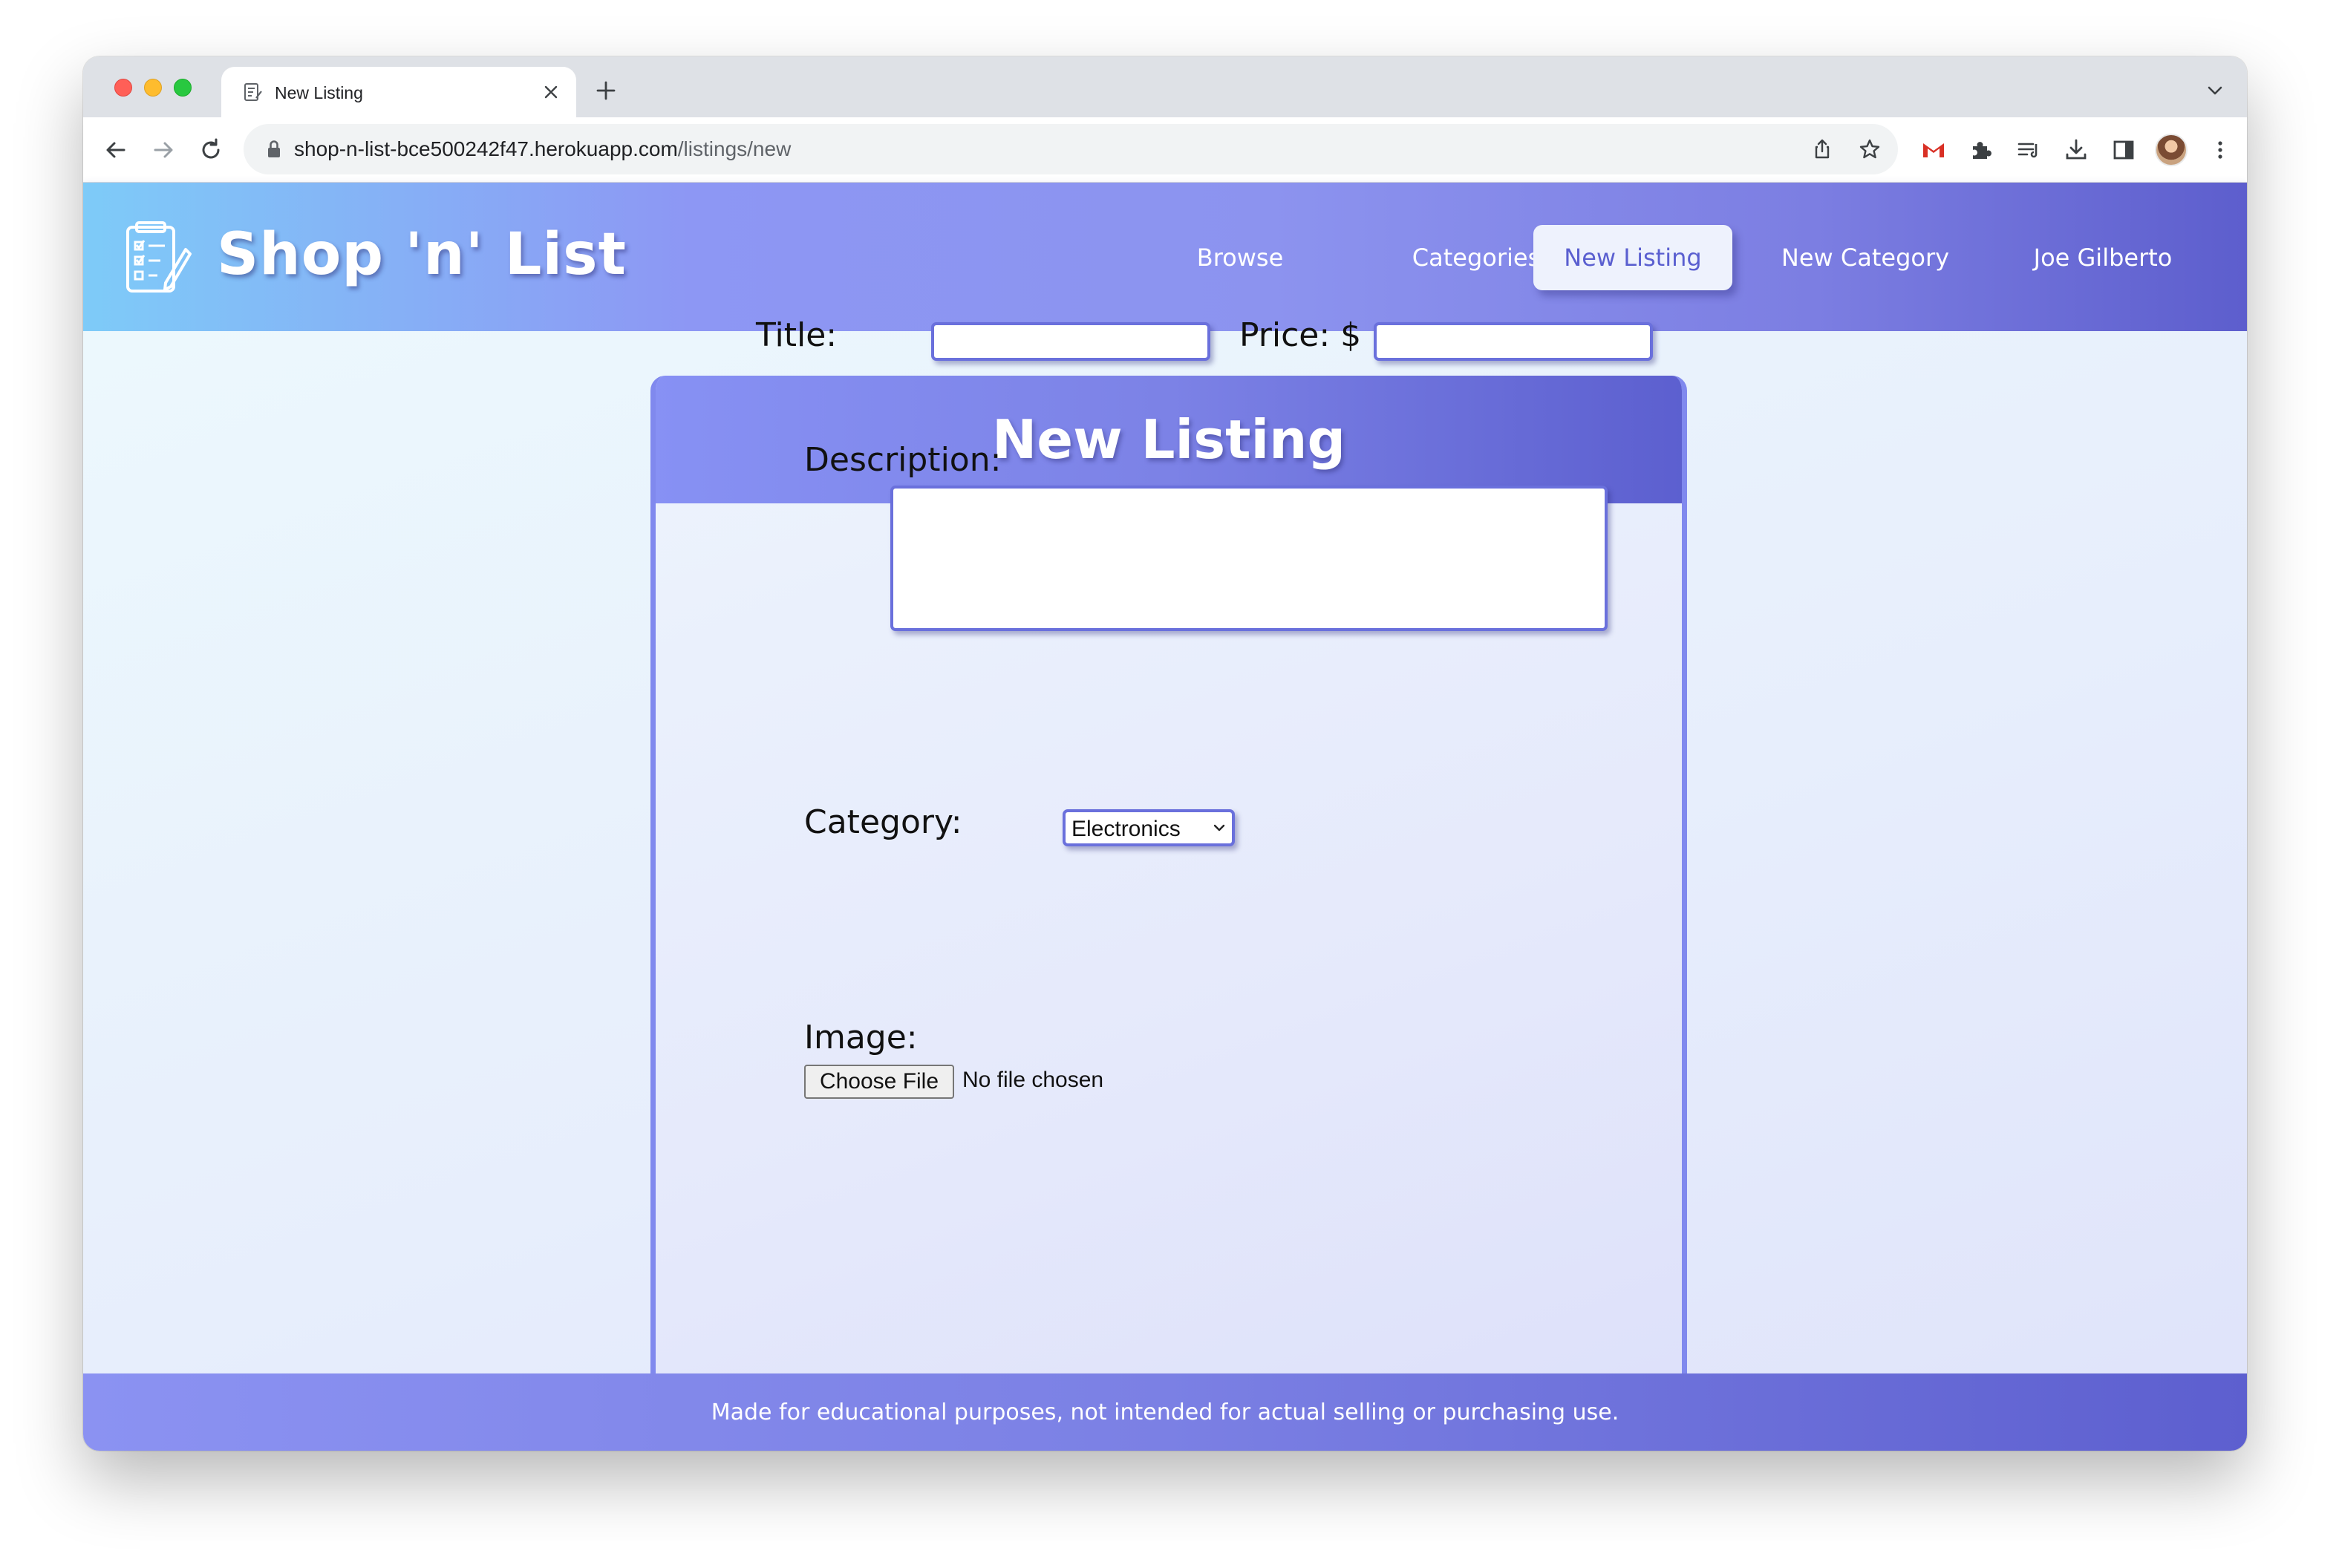  Describe the element at coordinates (2076, 150) in the screenshot. I see `download-icon` at that location.